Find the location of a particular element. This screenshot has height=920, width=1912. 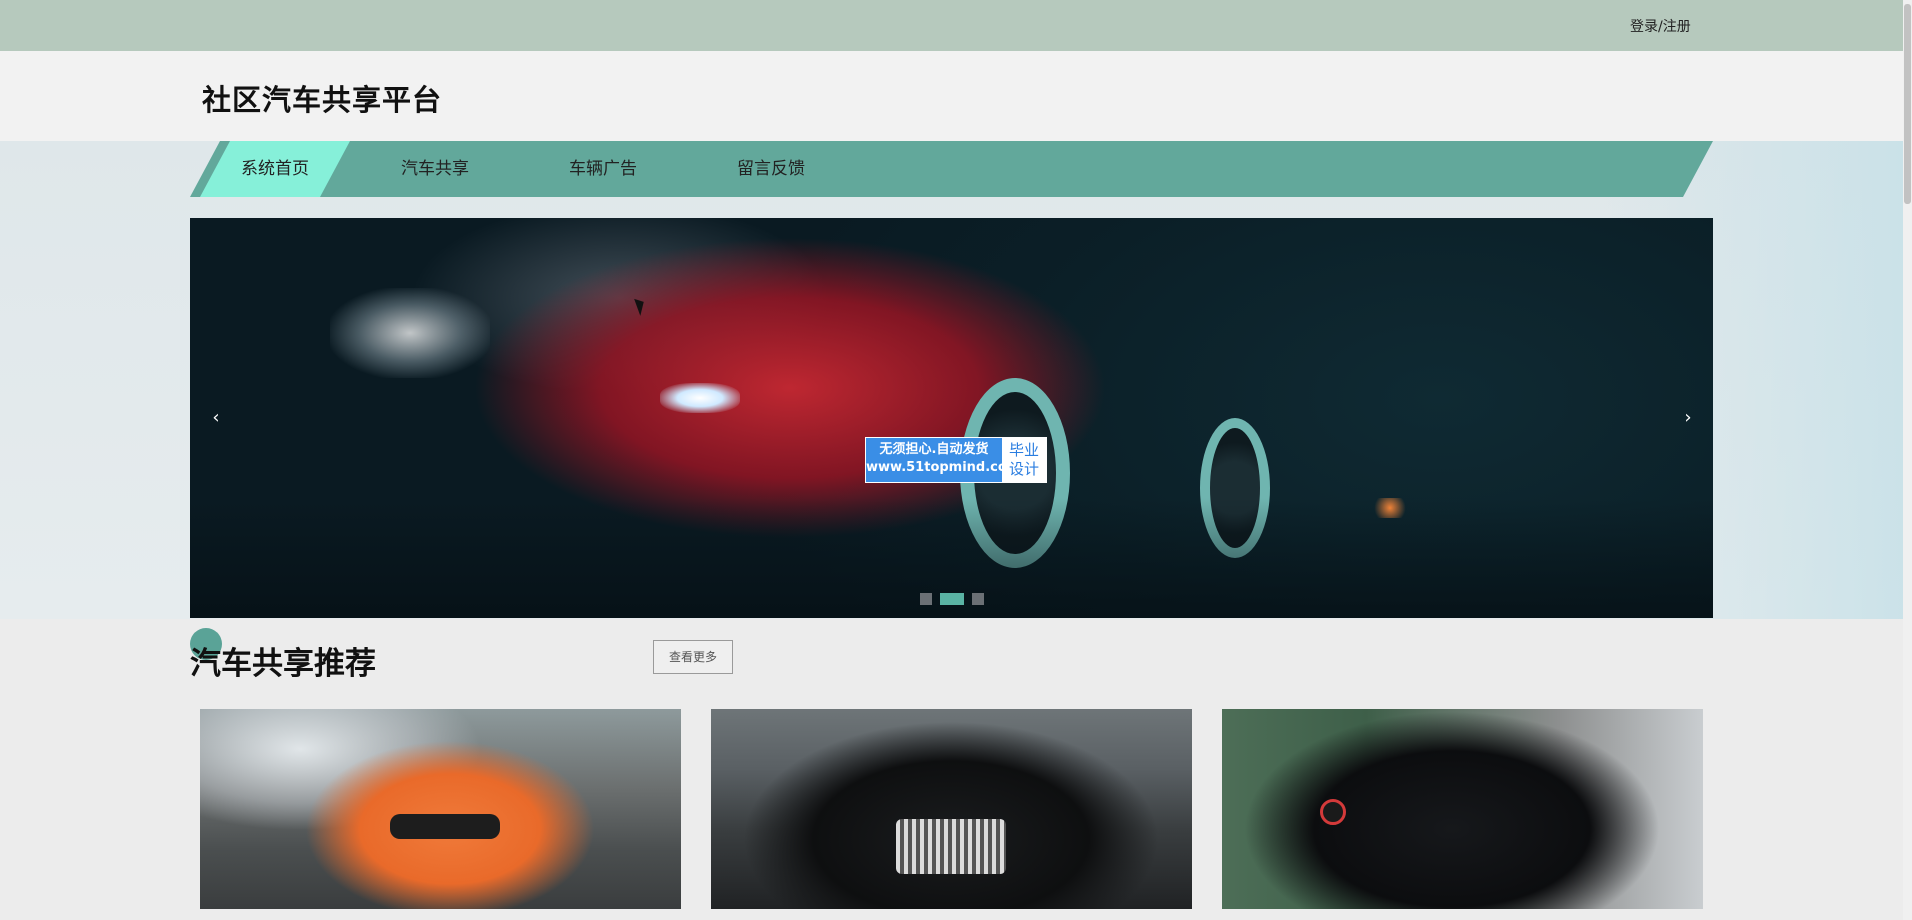

watermark-right-line2: 设计 is located at coordinates (1023, 469).